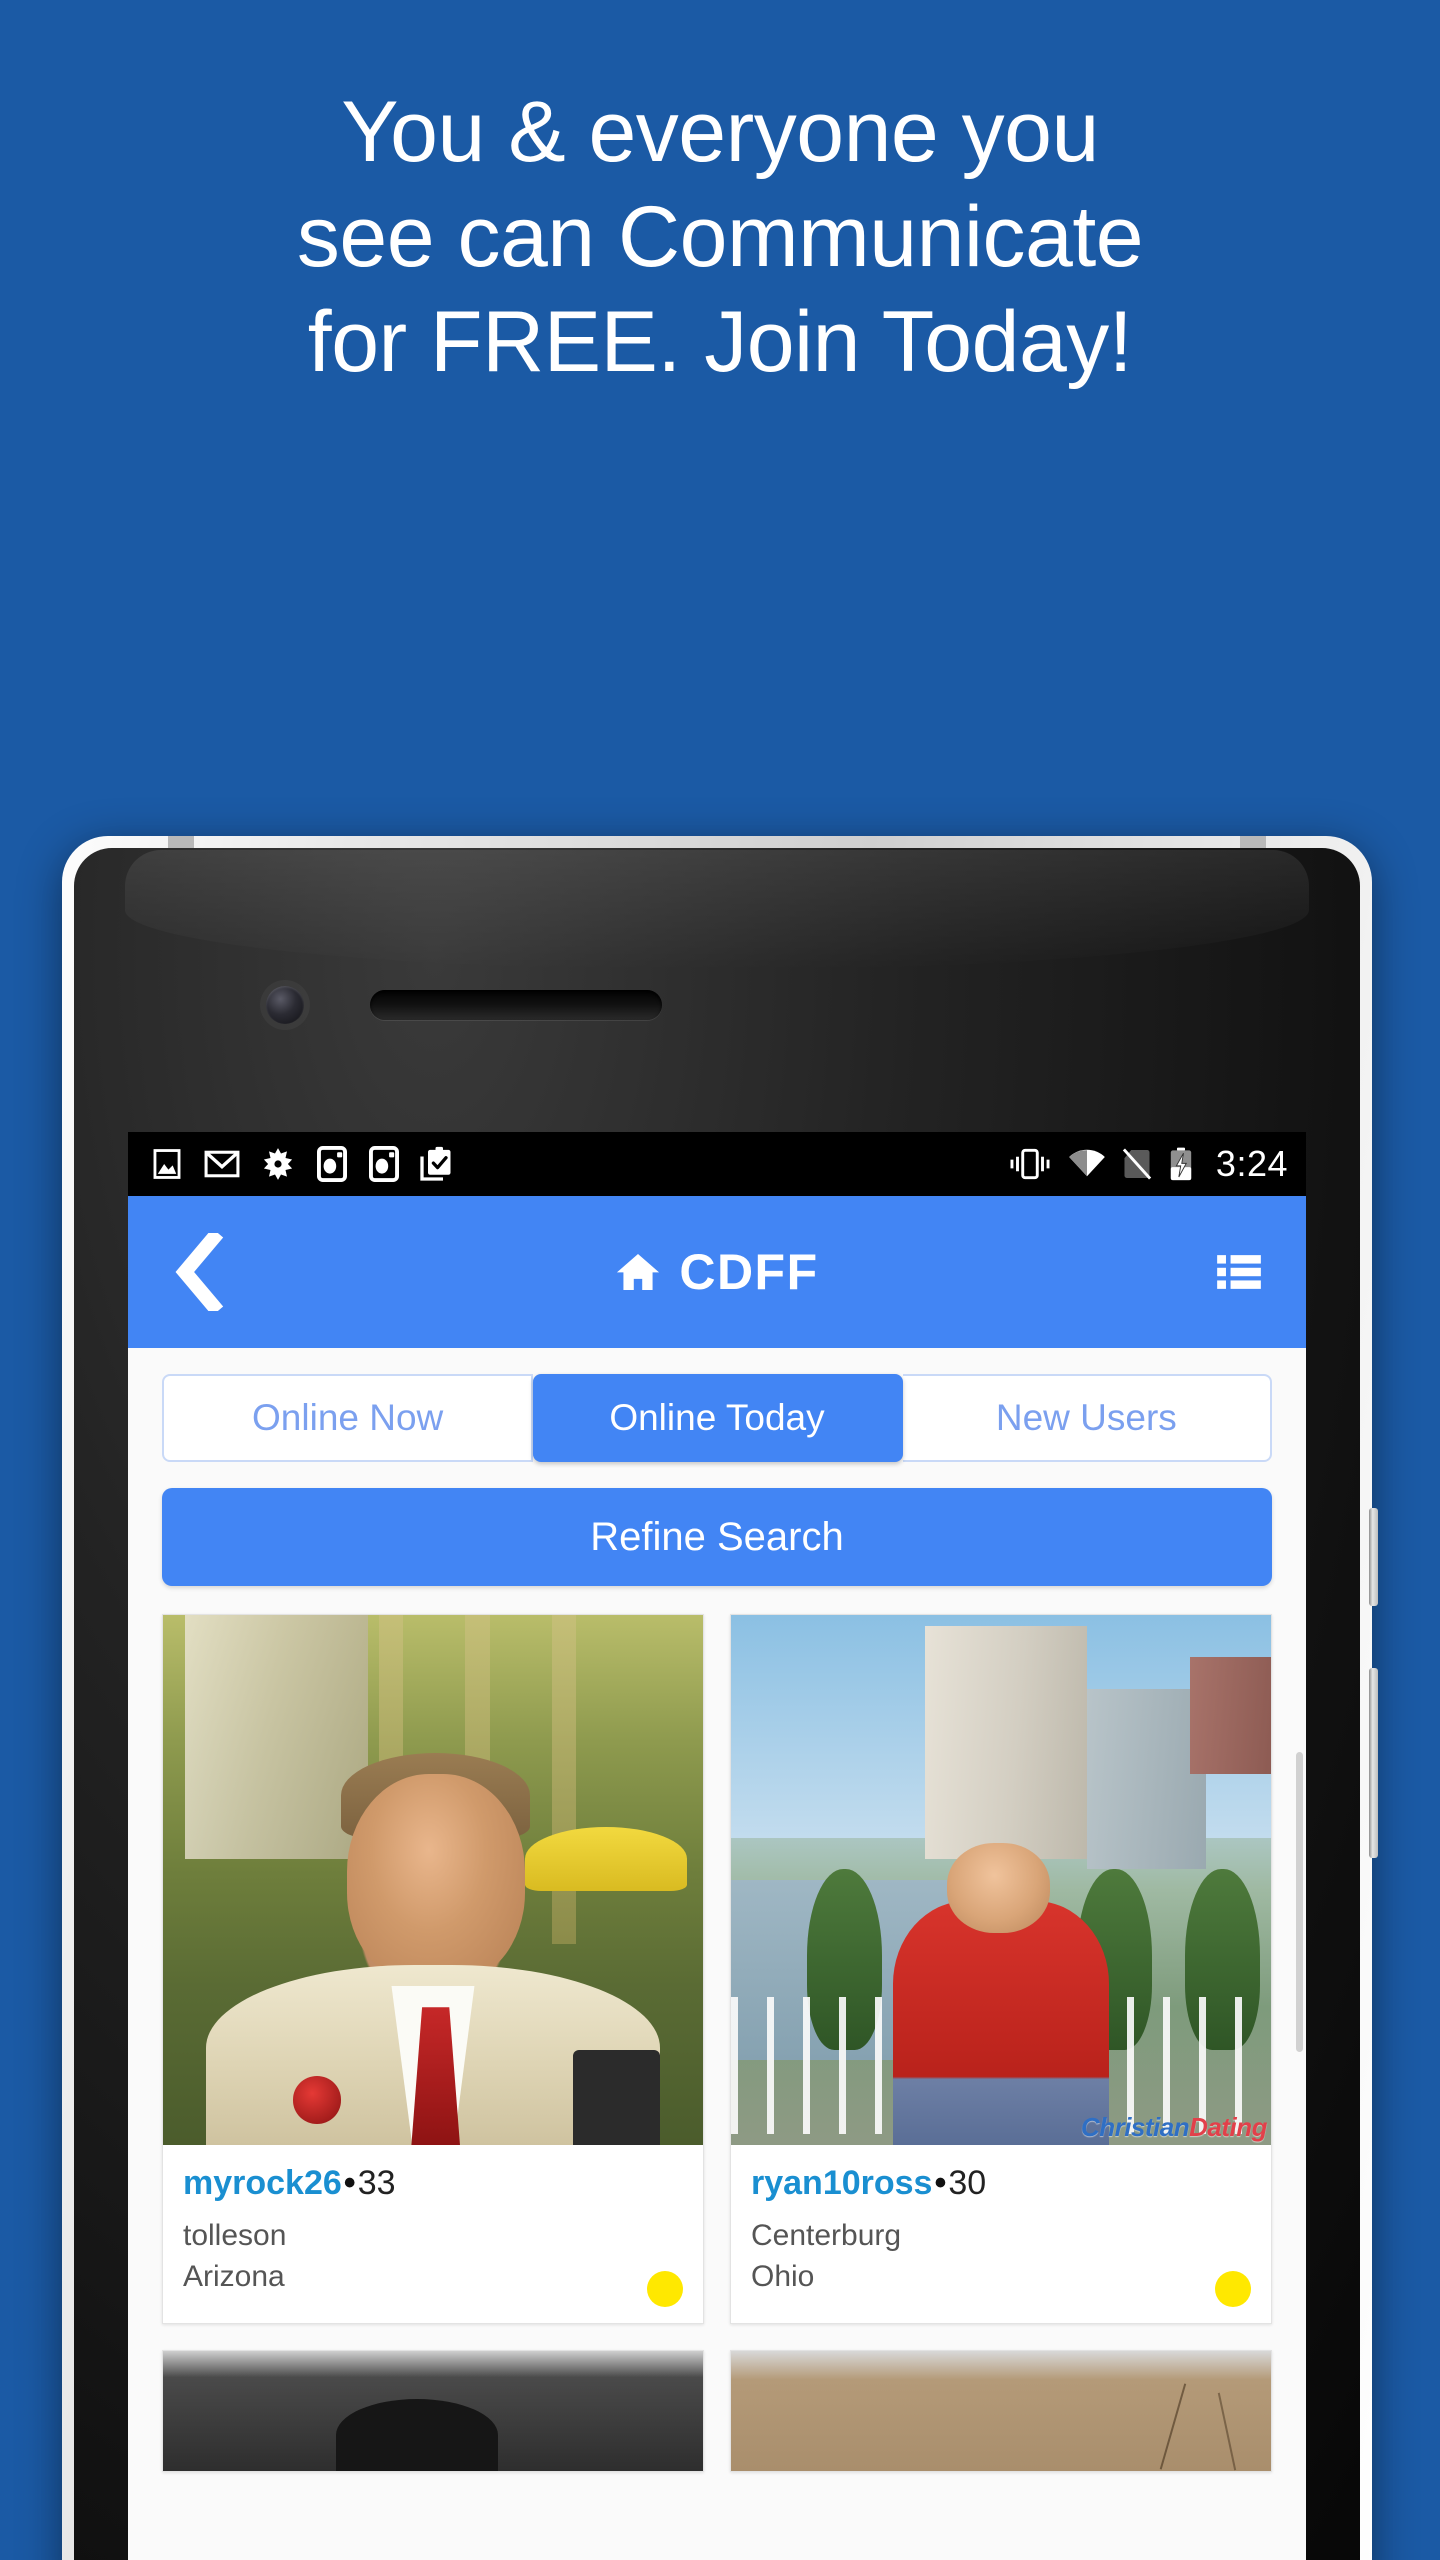 Image resolution: width=1440 pixels, height=2560 pixels. Describe the element at coordinates (720, 132) in the screenshot. I see `headline-line-1: You & everyone you` at that location.